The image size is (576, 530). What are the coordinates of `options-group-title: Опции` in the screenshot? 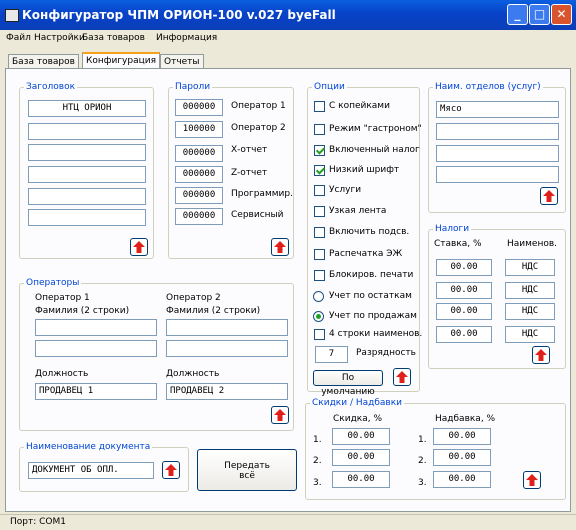 It's located at (329, 87).